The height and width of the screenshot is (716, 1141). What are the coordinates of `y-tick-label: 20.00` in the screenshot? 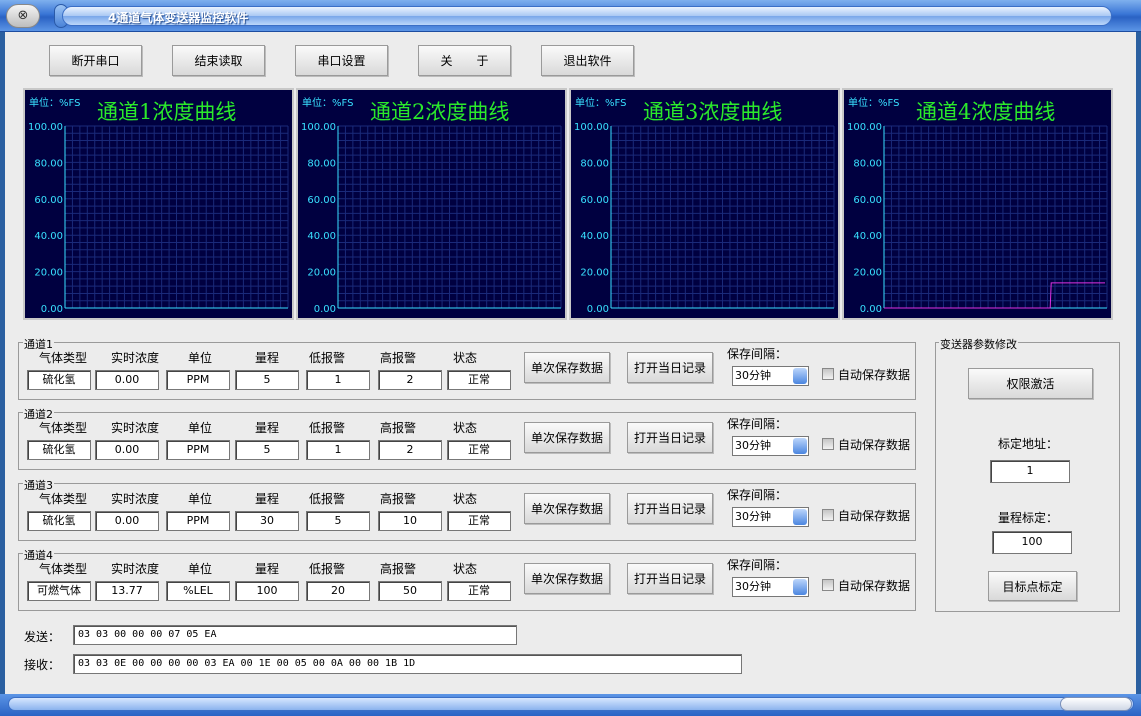 It's located at (594, 273).